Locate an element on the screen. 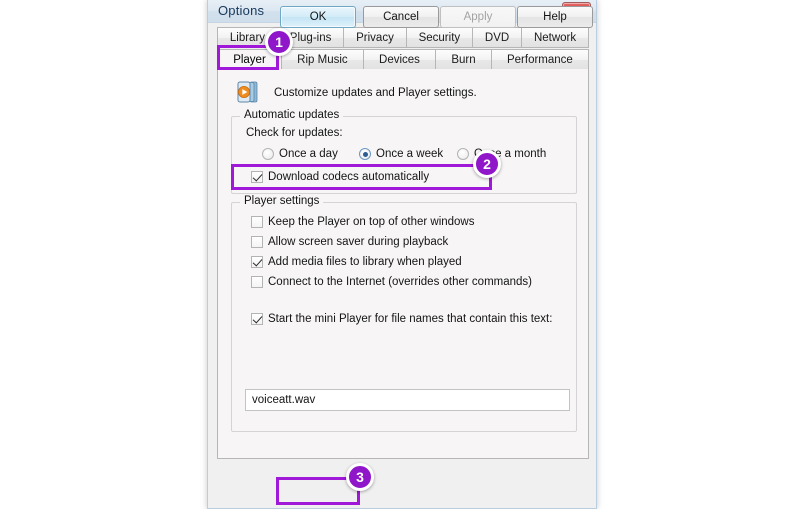 The image size is (800, 509). ok-button: OK is located at coordinates (318, 17).